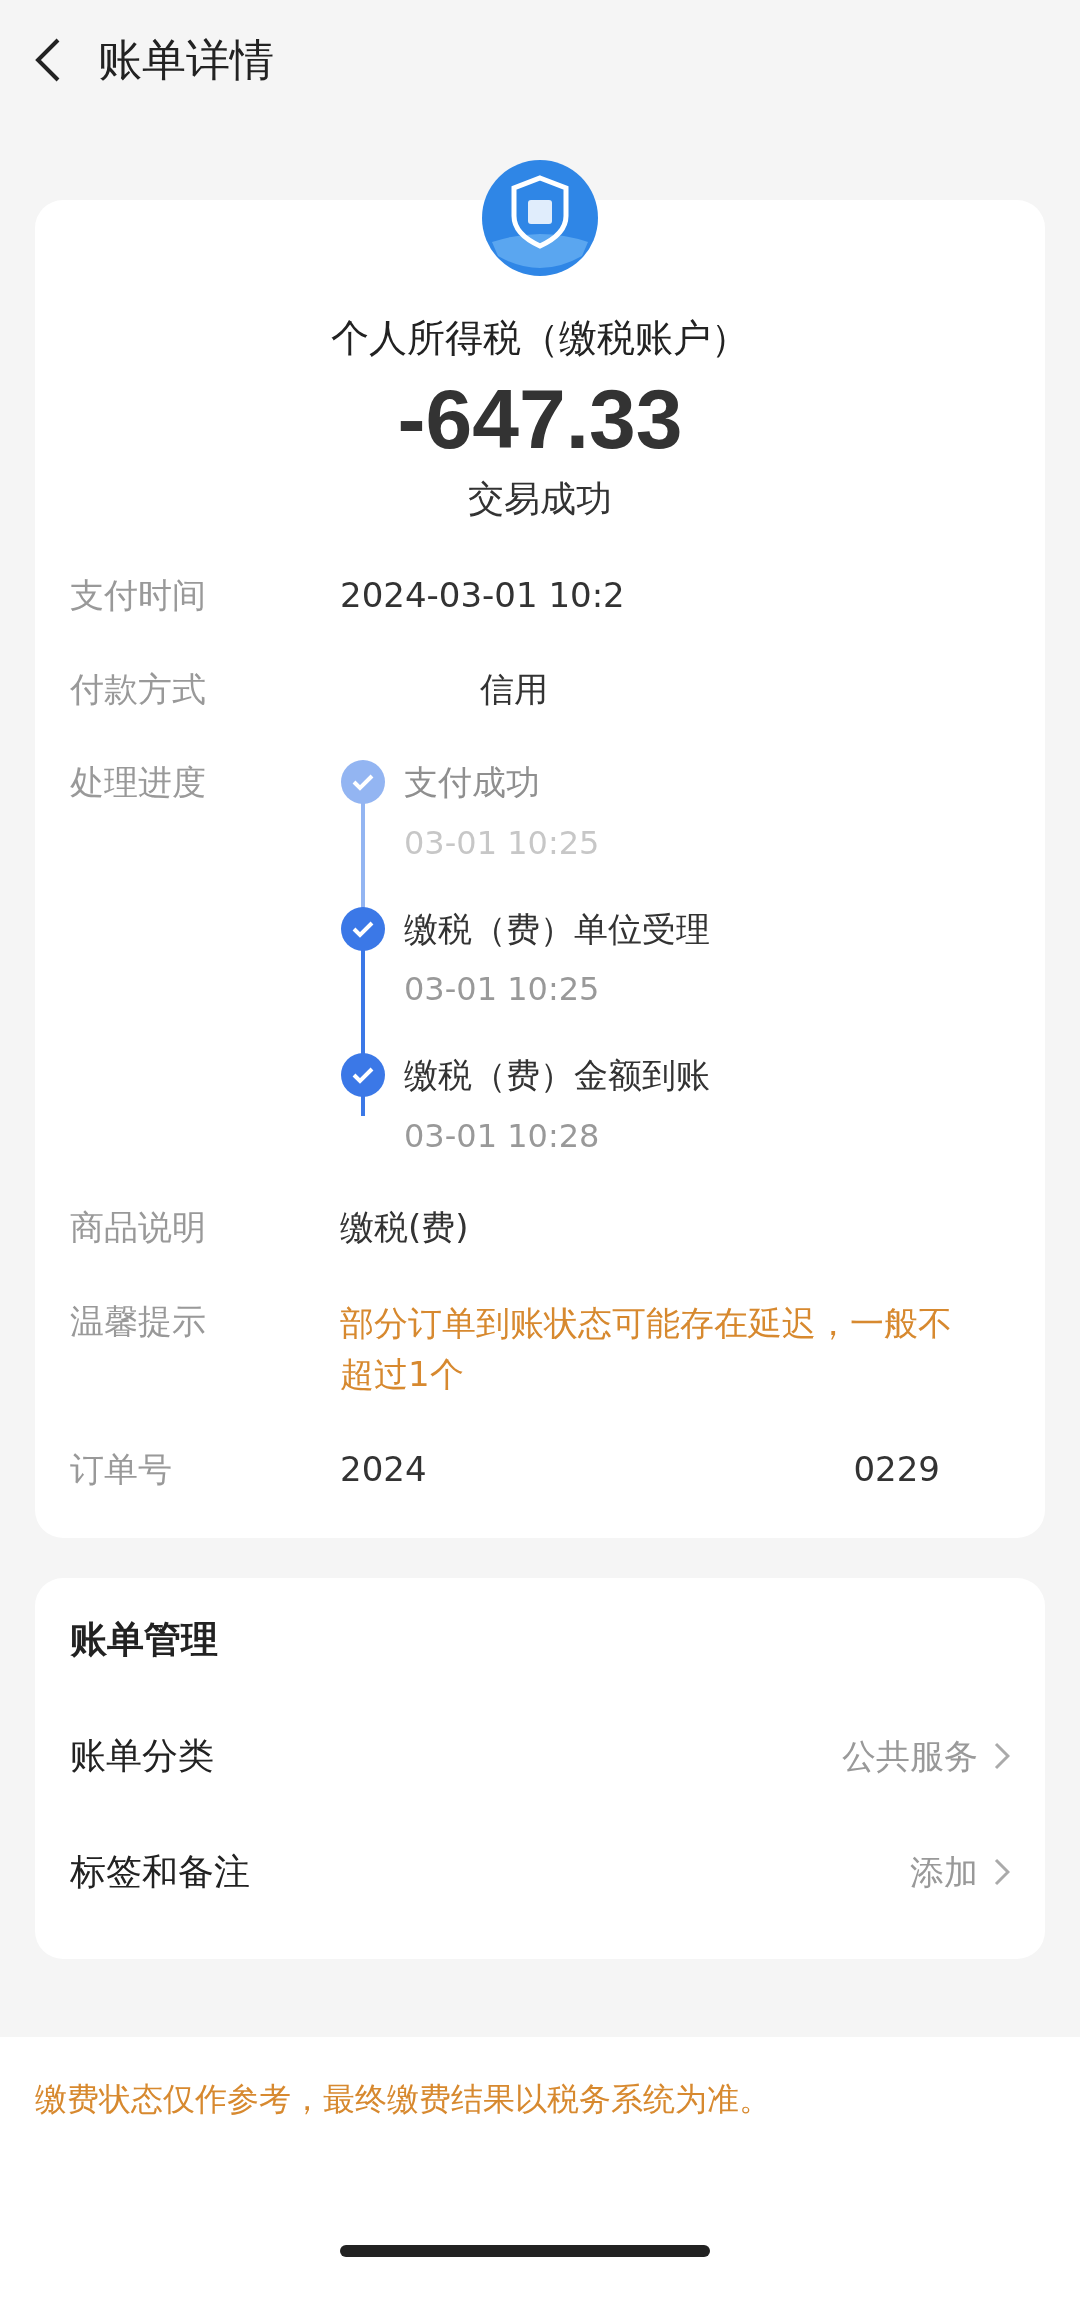 The image size is (1080, 2309). I want to click on item-label: 标签和备注, so click(160, 1872).